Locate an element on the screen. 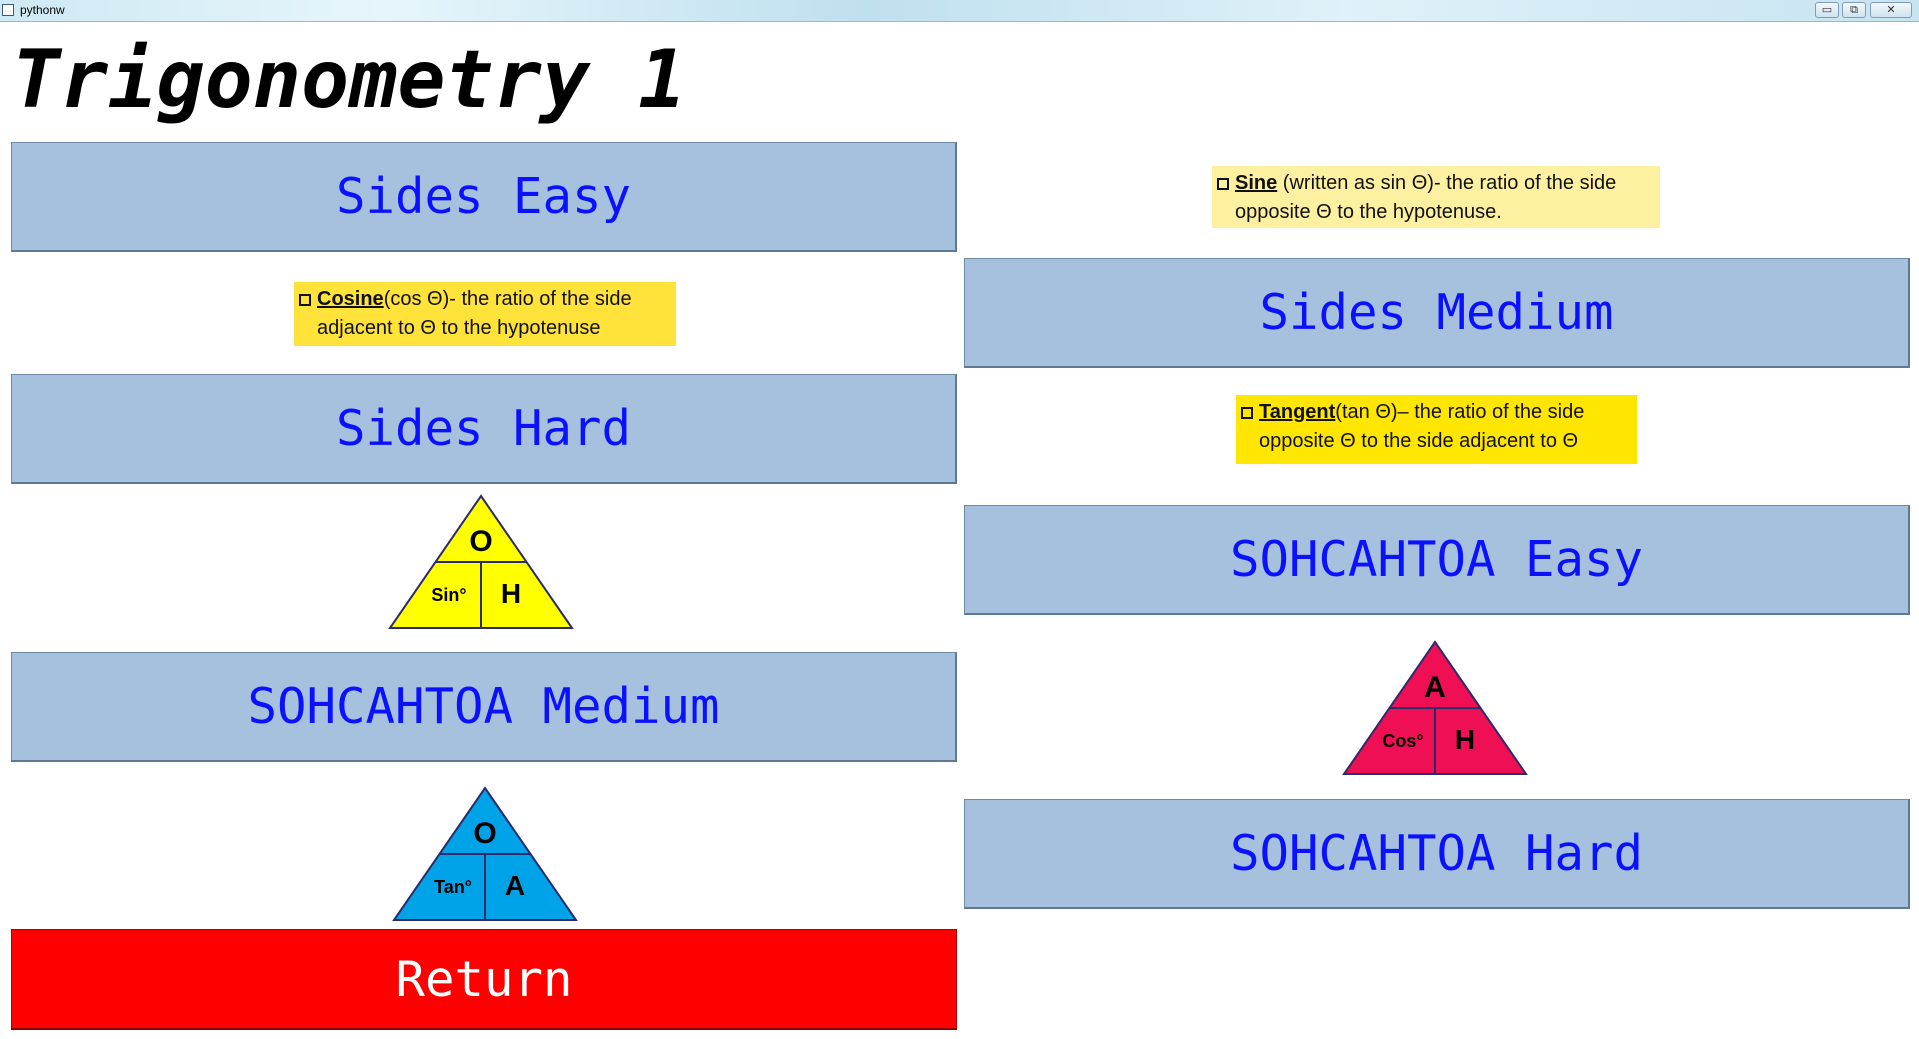  tangent-triangle-top: O is located at coordinates (484, 833).